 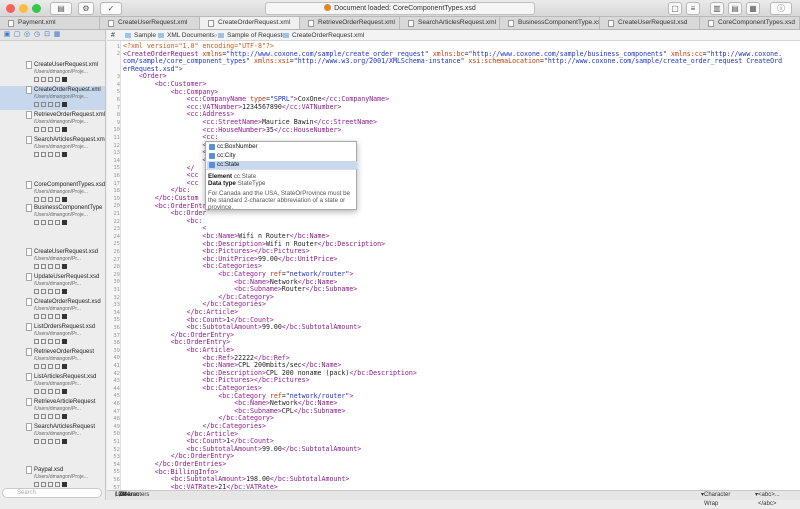 I want to click on tab-3: RetrieveOrderRequest.xml, so click(x=350, y=23).